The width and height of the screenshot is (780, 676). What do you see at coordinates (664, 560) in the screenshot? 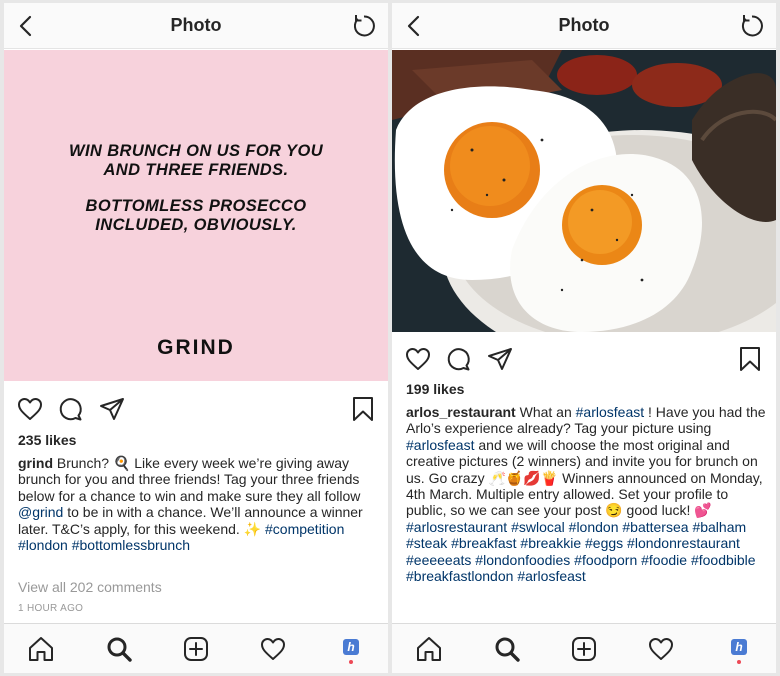
I see `hashtag-link: #foodie` at bounding box center [664, 560].